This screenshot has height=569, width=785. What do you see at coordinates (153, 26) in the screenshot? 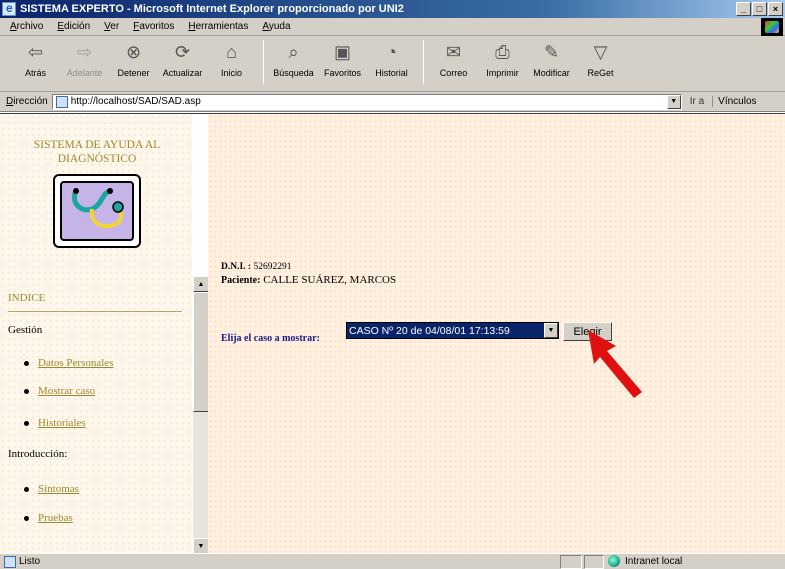
I see `menu-favoritos: Favoritos` at bounding box center [153, 26].